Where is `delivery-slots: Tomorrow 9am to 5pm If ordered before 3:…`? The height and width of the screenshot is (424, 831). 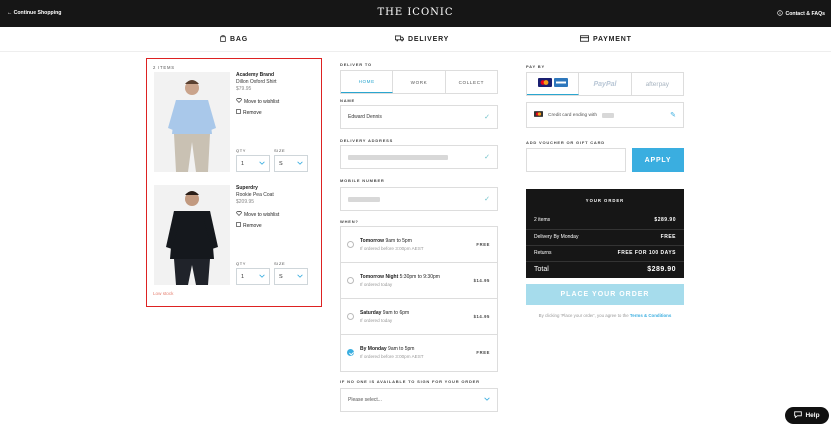 delivery-slots: Tomorrow 9am to 5pm If ordered before 3:… is located at coordinates (419, 299).